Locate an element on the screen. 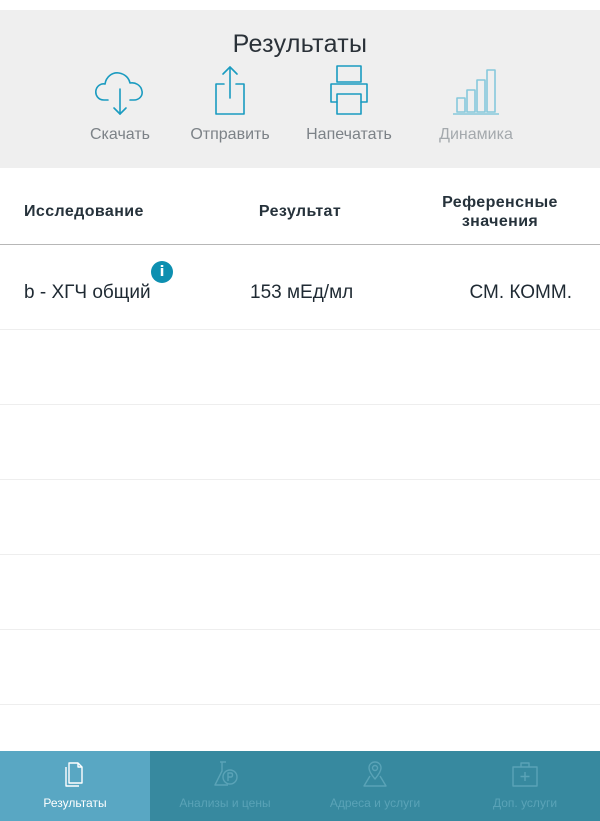 The width and height of the screenshot is (600, 821). bar-chart-icon is located at coordinates (476, 92).